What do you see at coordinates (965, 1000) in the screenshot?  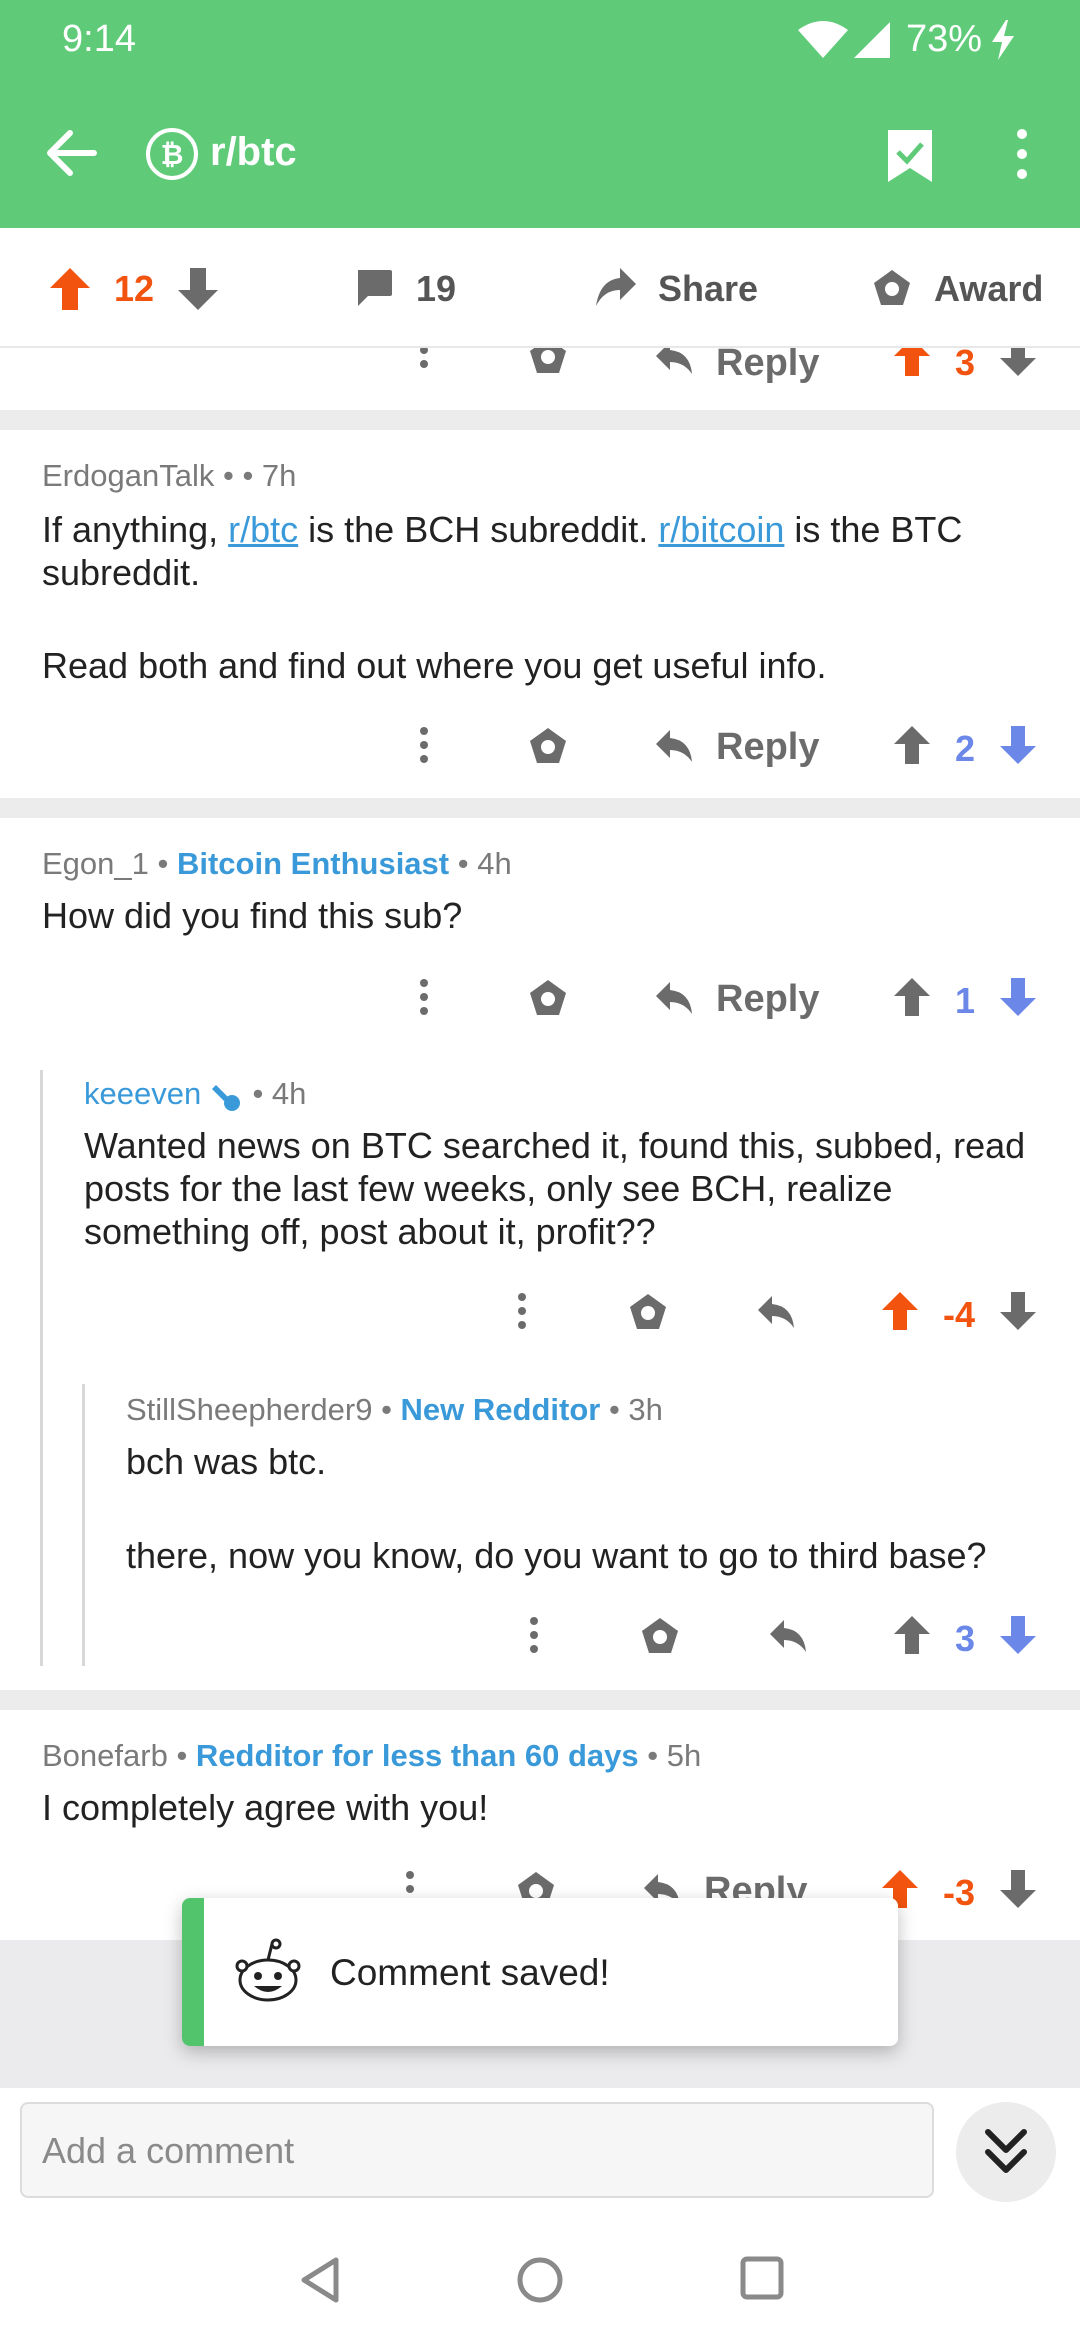 I see `comment-score: 1` at bounding box center [965, 1000].